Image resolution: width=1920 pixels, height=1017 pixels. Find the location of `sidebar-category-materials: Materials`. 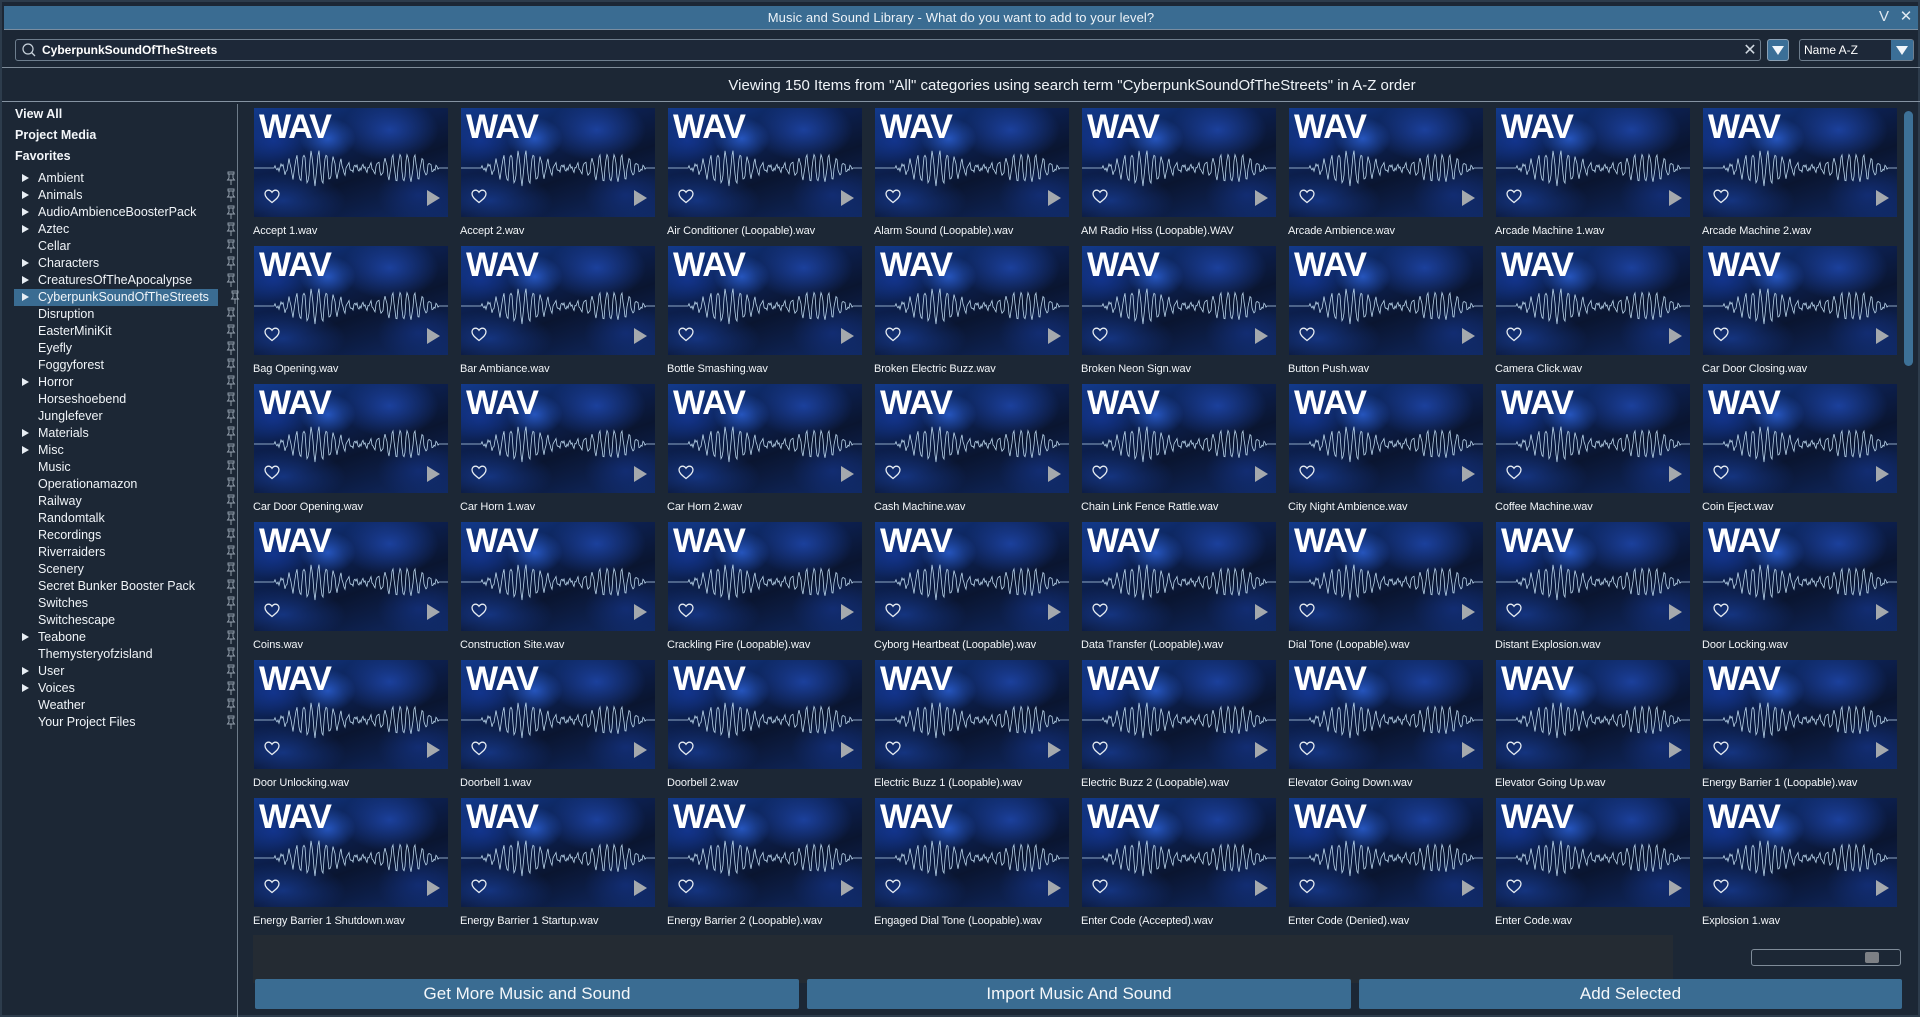

sidebar-category-materials: Materials is located at coordinates (123, 433).